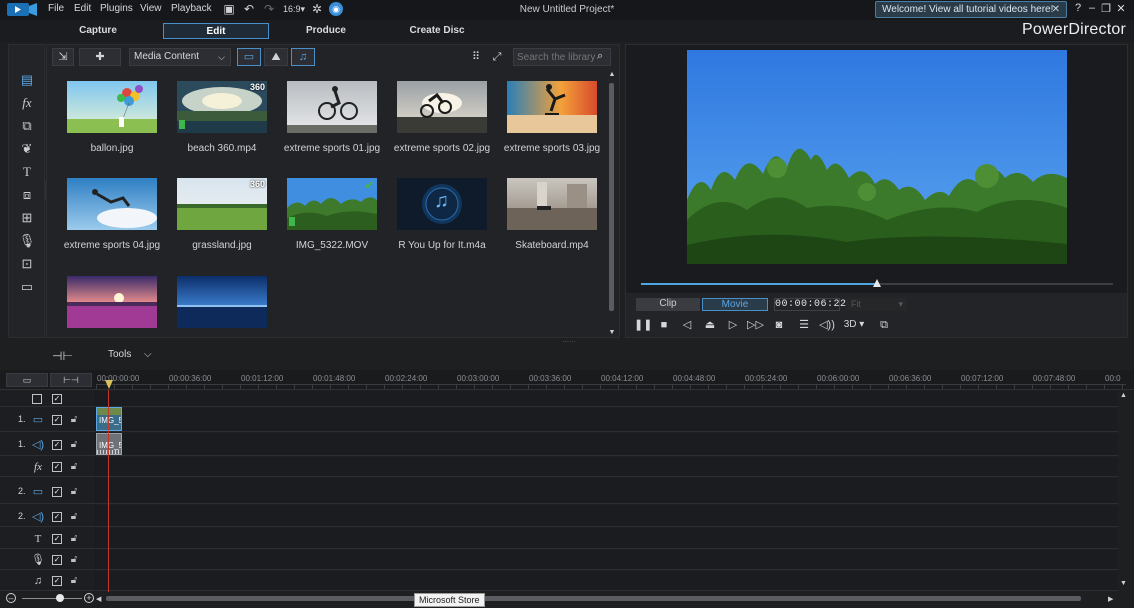  Describe the element at coordinates (216, 31) in the screenshot. I see `tab-edit: Edit` at that location.